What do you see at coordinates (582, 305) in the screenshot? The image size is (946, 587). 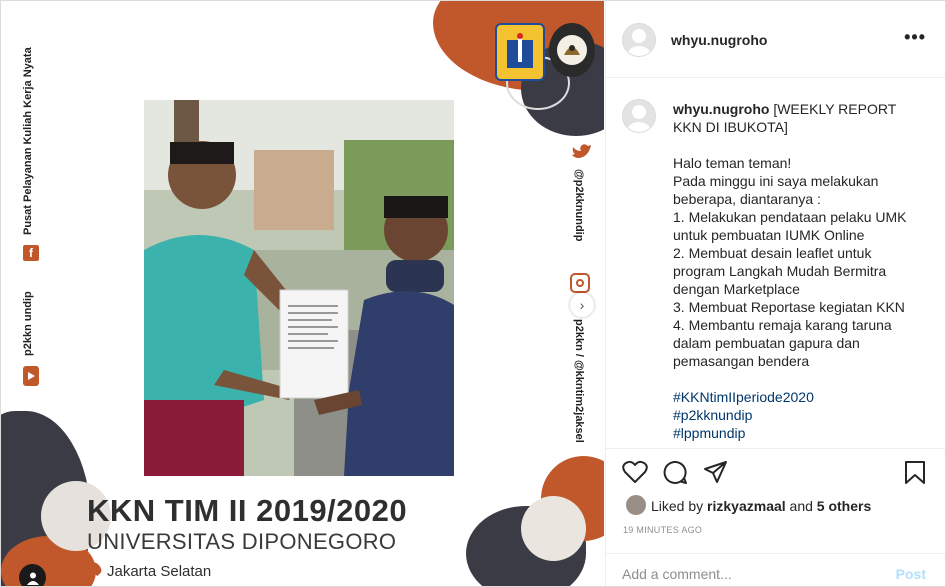 I see `next-slide-button: ›` at bounding box center [582, 305].